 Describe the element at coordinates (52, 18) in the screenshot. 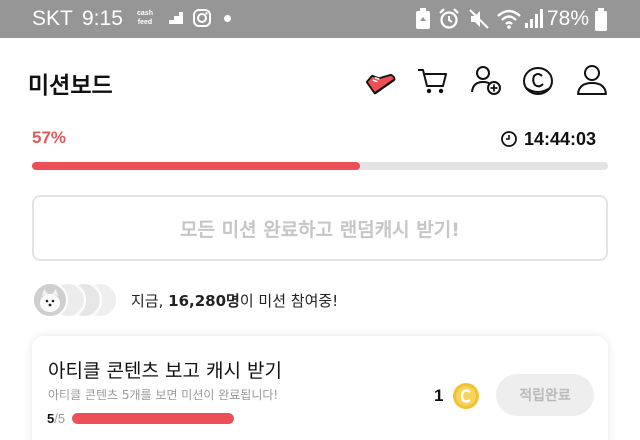

I see `carrier-label: SKT` at that location.